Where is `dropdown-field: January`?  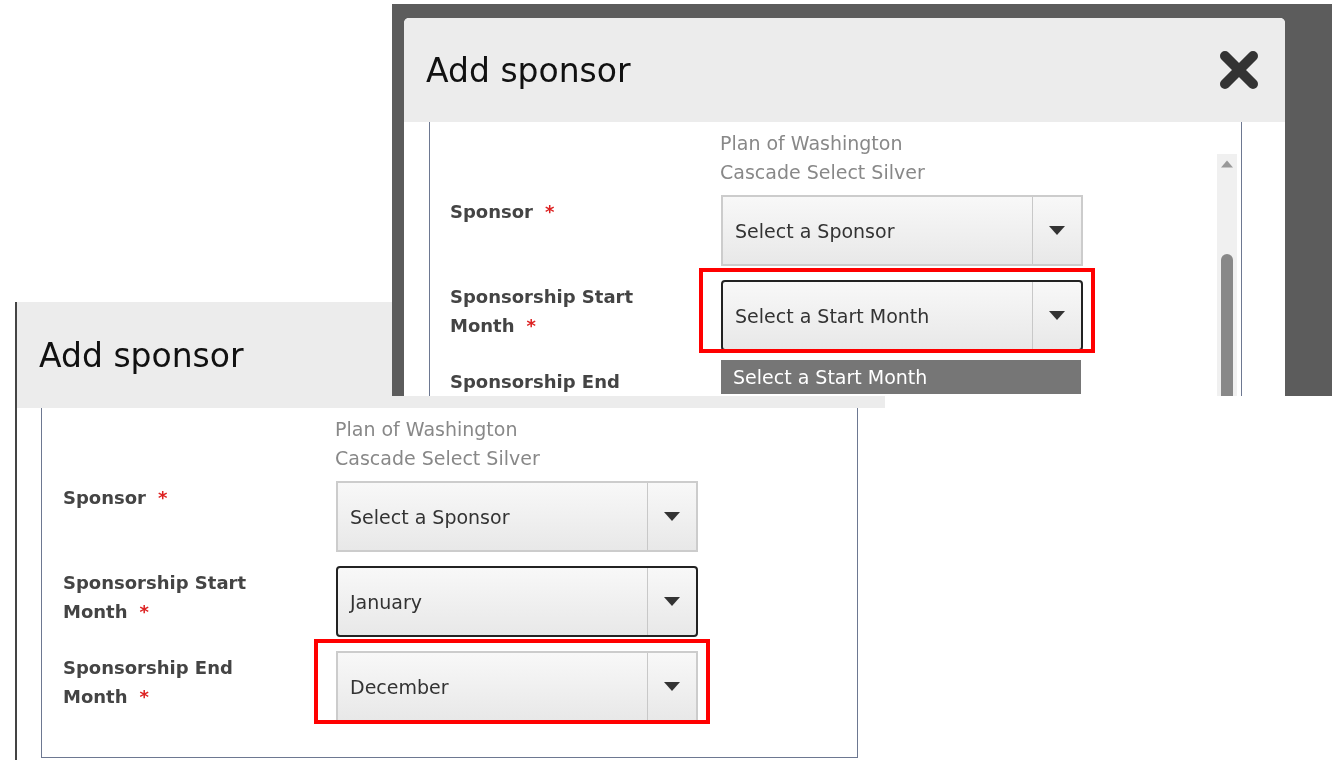 dropdown-field: January is located at coordinates (517, 601).